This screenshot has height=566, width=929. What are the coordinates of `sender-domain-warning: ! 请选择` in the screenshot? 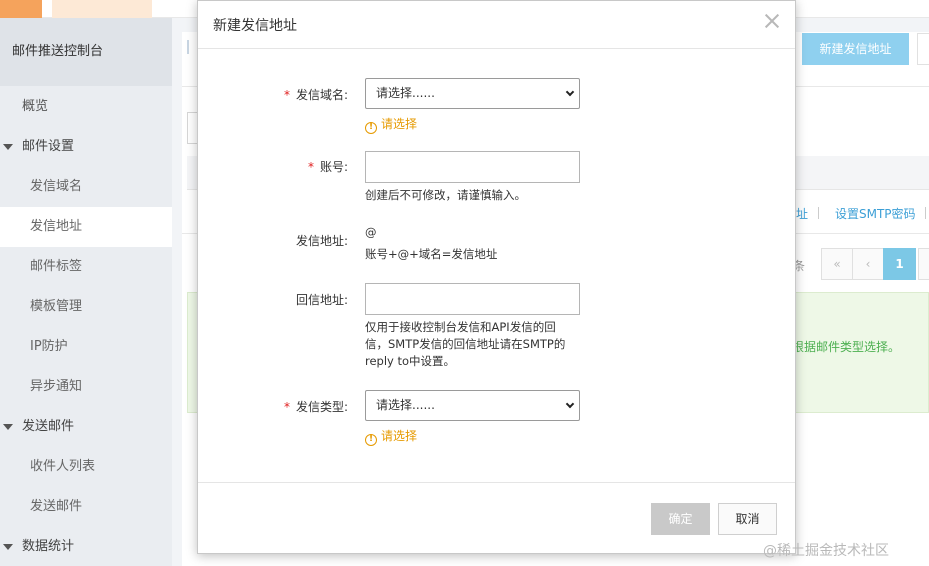 It's located at (391, 124).